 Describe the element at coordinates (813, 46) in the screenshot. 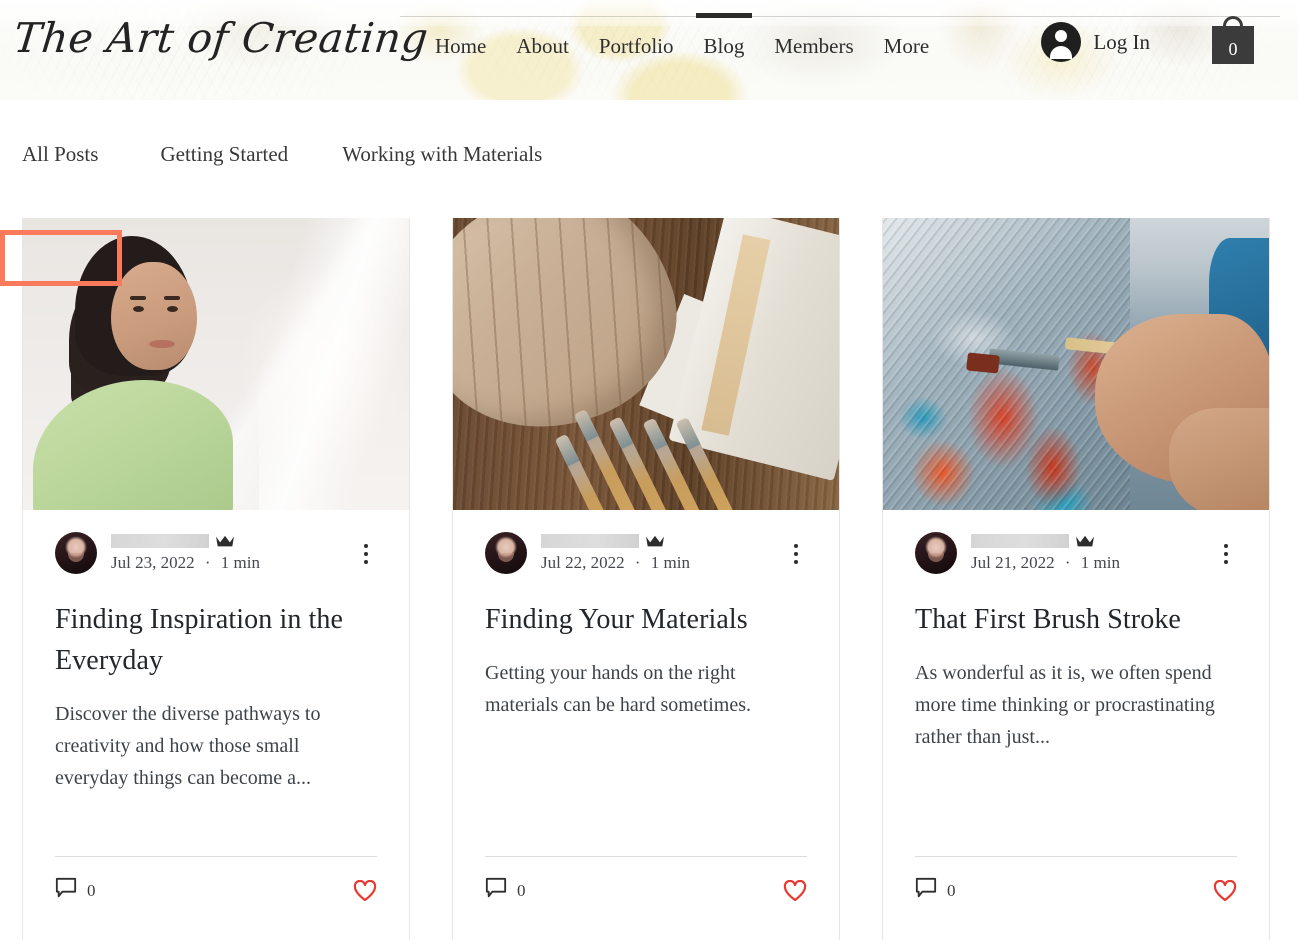

I see `nav-item-members: Members` at that location.